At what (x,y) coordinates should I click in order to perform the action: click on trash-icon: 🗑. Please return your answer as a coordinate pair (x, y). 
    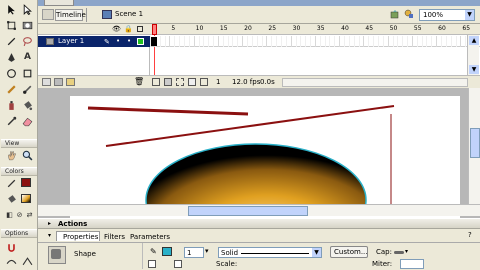
    Looking at the image, I should click on (139, 81).